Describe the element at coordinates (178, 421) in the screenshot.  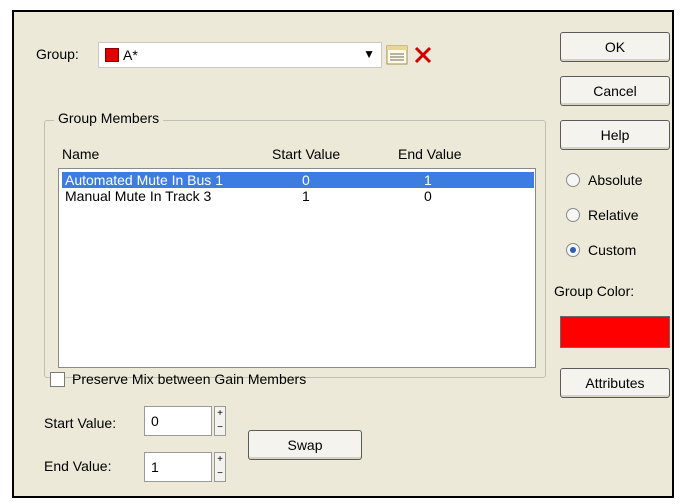
I see `start-value-input: 0` at that location.